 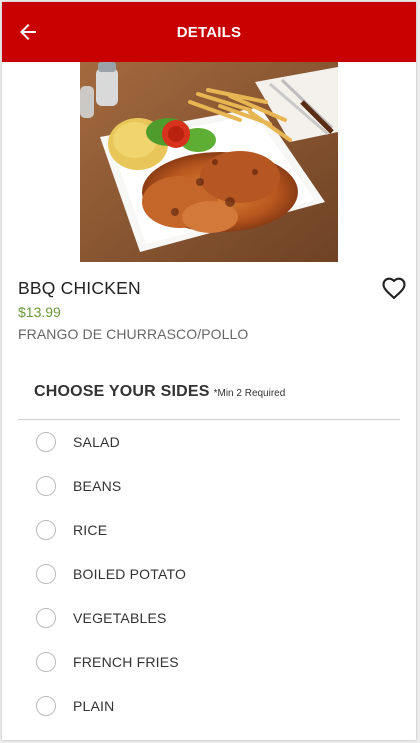 What do you see at coordinates (130, 574) in the screenshot?
I see `side-option-label: BOILED POTATO` at bounding box center [130, 574].